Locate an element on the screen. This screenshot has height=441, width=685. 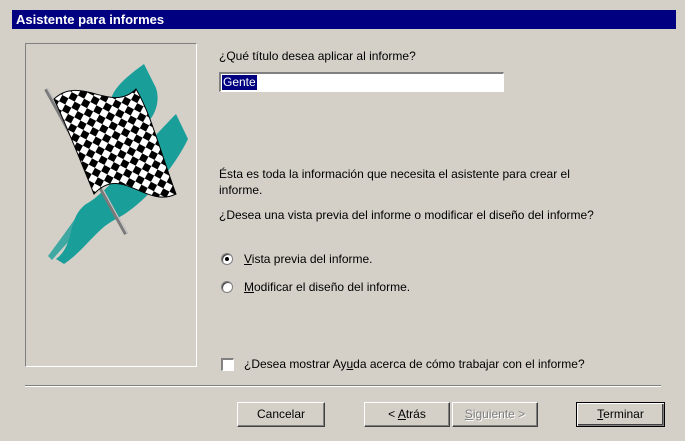
modify-design-label: Modificar el diseño del informe. is located at coordinates (327, 287).